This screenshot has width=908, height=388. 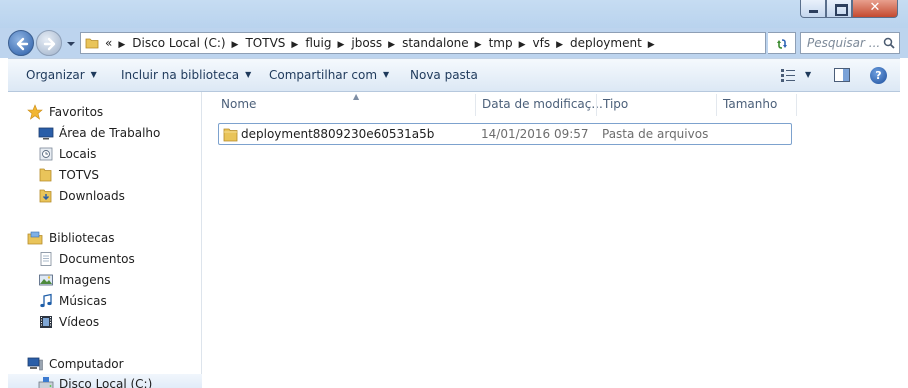 I want to click on help-icon: ?, so click(x=878, y=75).